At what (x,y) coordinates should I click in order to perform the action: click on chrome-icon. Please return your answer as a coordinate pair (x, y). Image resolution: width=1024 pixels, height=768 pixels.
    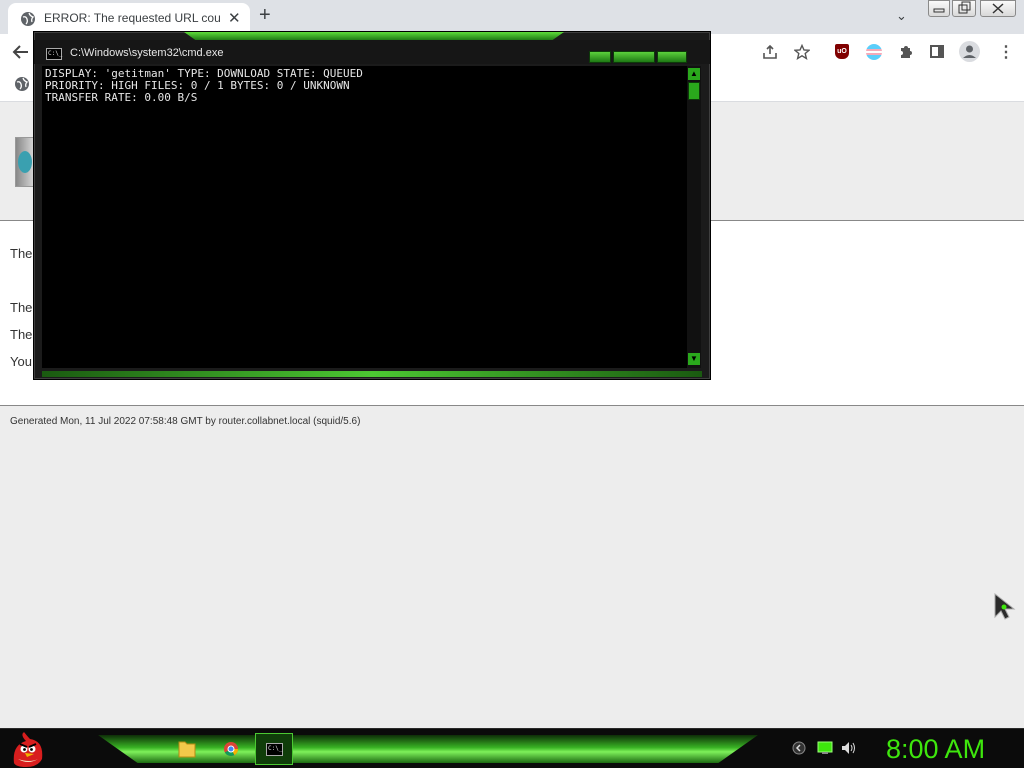
    Looking at the image, I should click on (231, 749).